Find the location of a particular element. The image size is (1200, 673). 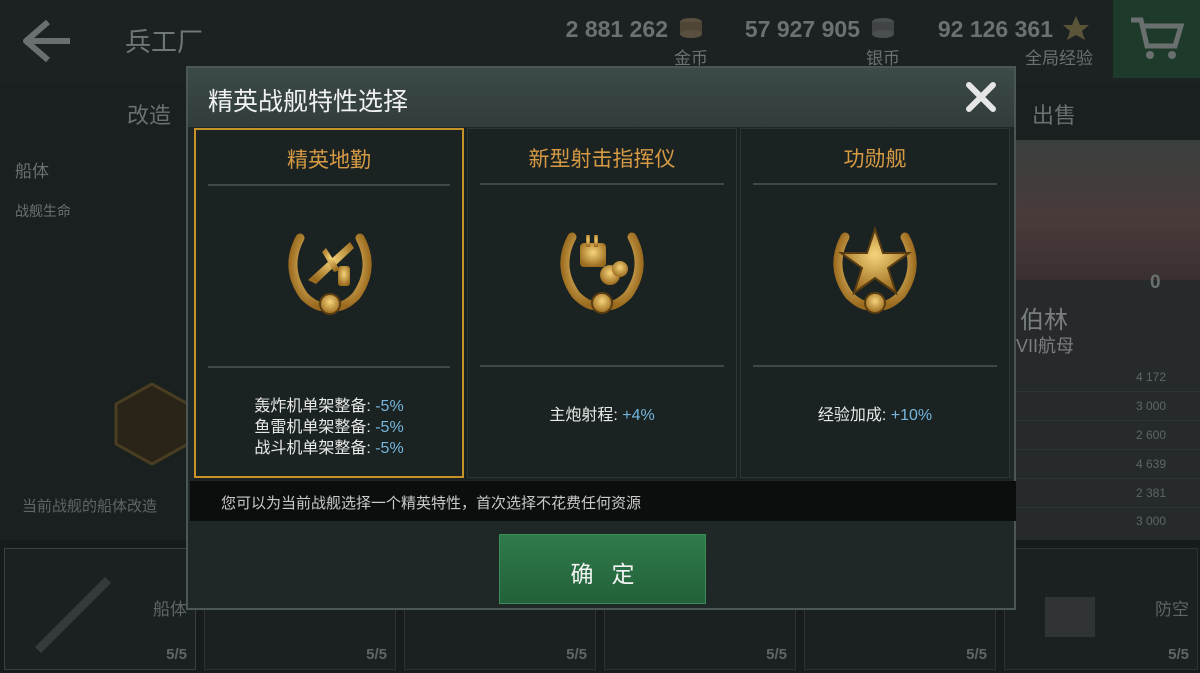

silver-resource: 57 927 905 银币 is located at coordinates (817, 42).